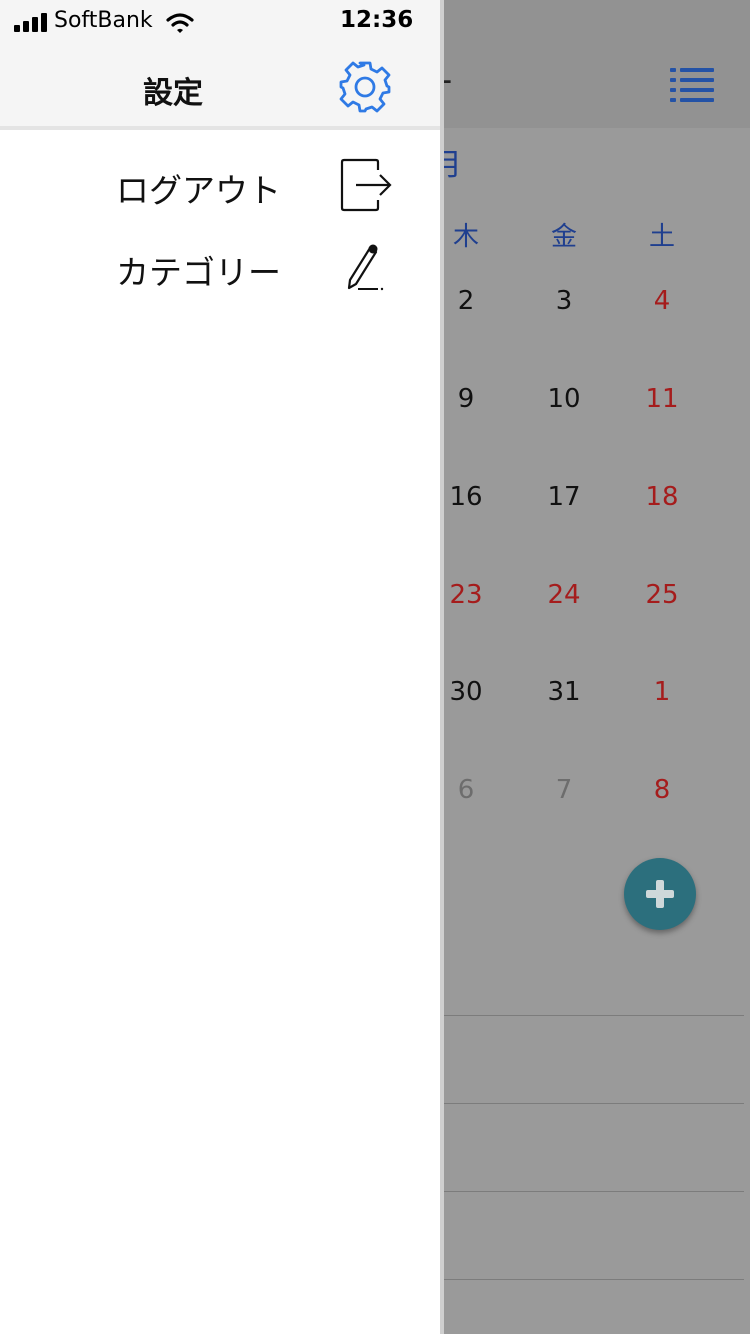 The height and width of the screenshot is (1334, 750). I want to click on carrier-name: SoftBank, so click(103, 20).